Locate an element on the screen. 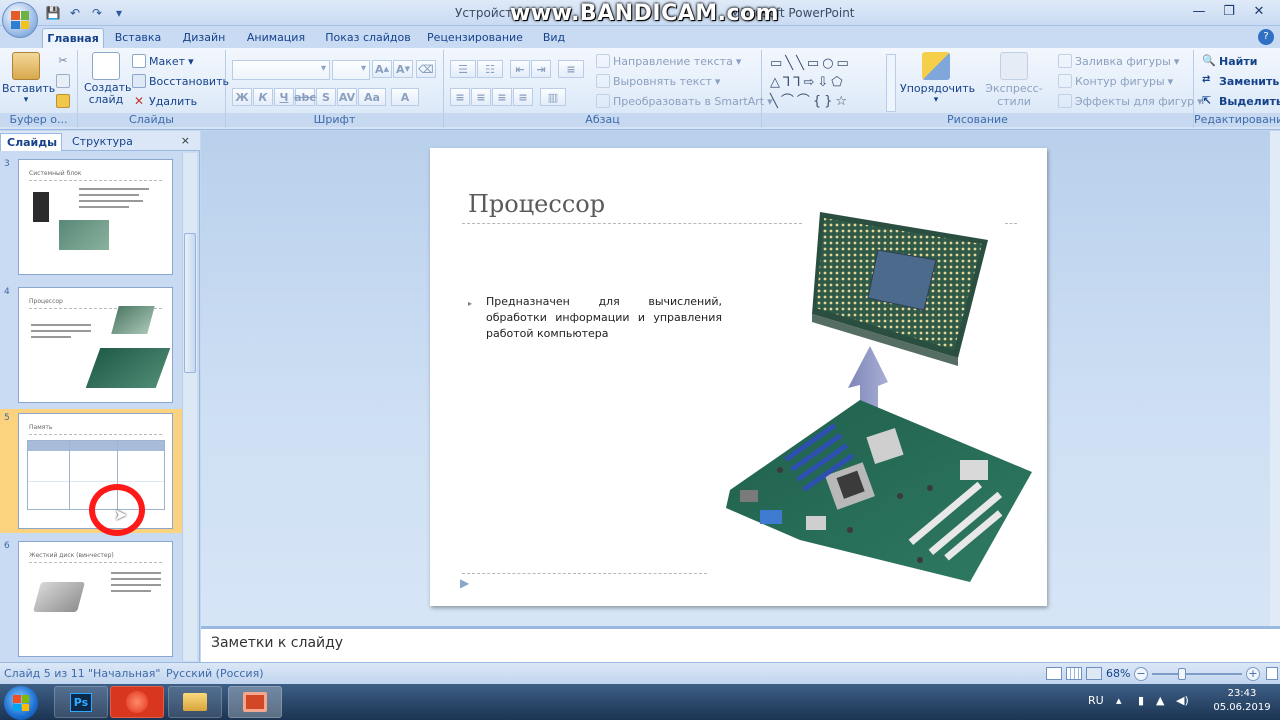 The width and height of the screenshot is (1280, 720). text-direction-button: Направление текста ▾ is located at coordinates (668, 61).